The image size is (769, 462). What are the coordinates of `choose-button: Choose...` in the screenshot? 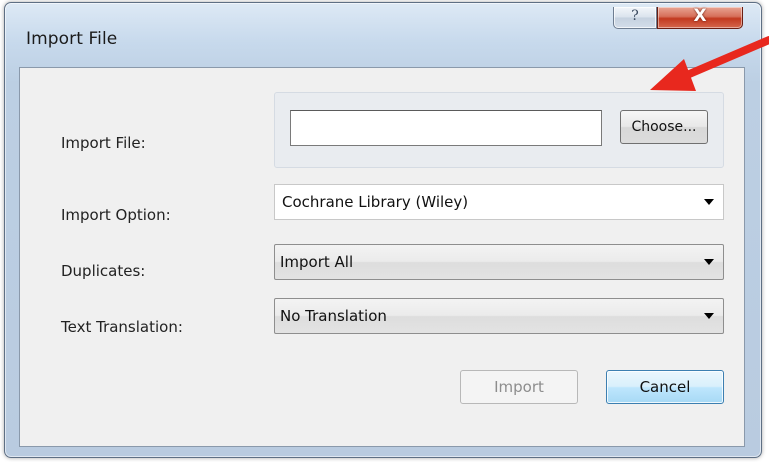 It's located at (664, 127).